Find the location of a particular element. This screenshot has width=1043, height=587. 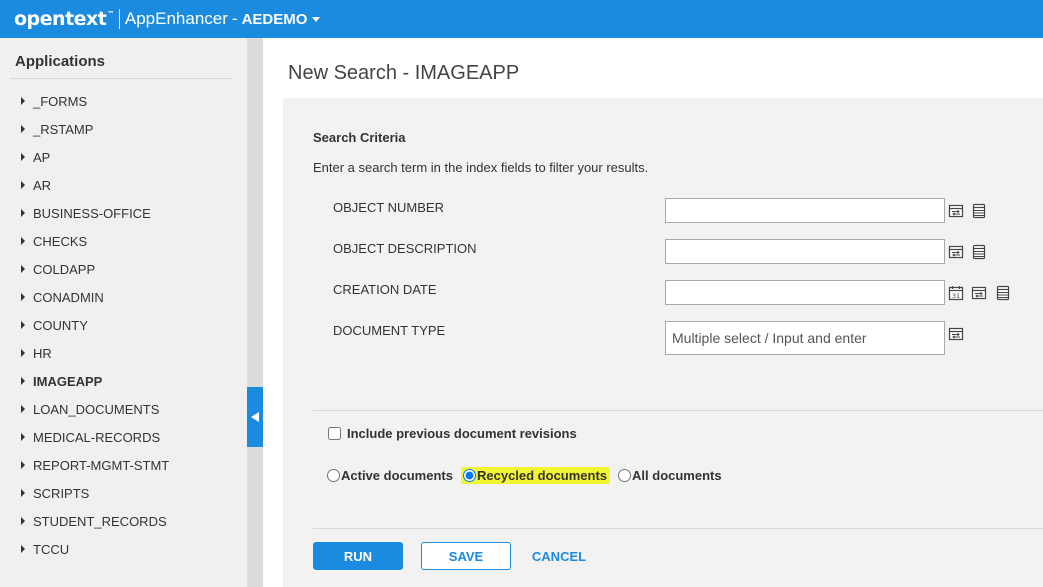

sidebar-divider is located at coordinates (121, 78).